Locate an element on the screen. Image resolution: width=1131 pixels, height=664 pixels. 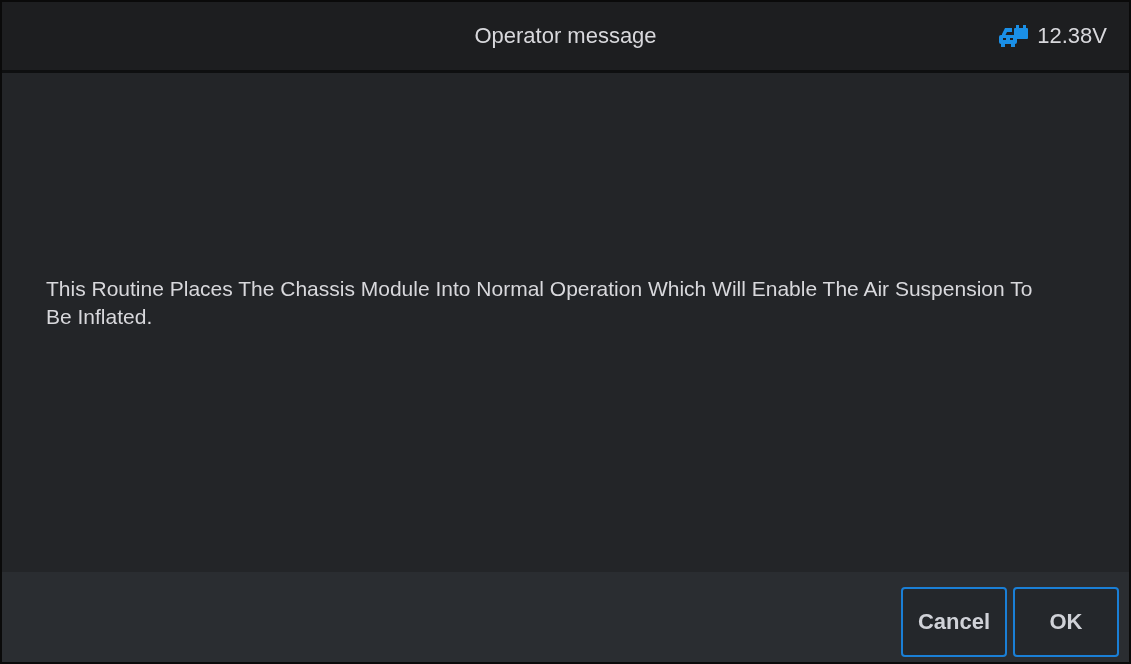
message-text: This Routine Places The Chassis Module Into Normal Operation Which Will Enable The Air Suspension To Be Inflated. is located at coordinates (540, 302).